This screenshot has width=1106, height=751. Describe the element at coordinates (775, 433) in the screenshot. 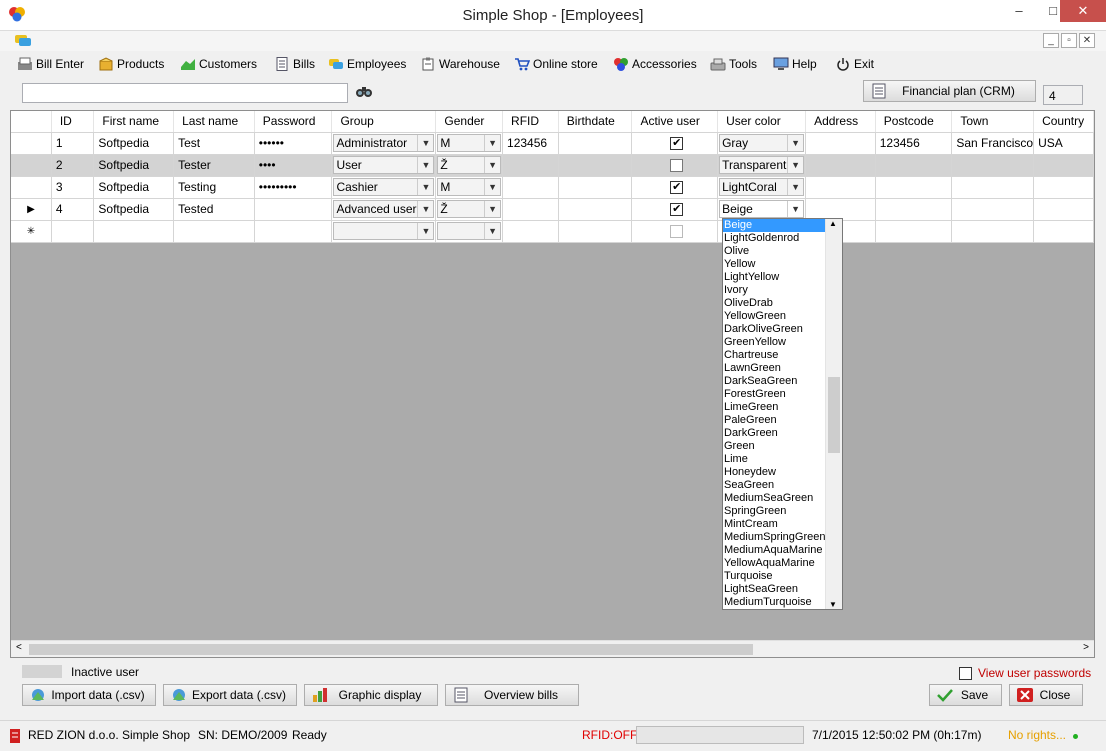

I see `color-option: DarkGreen` at that location.